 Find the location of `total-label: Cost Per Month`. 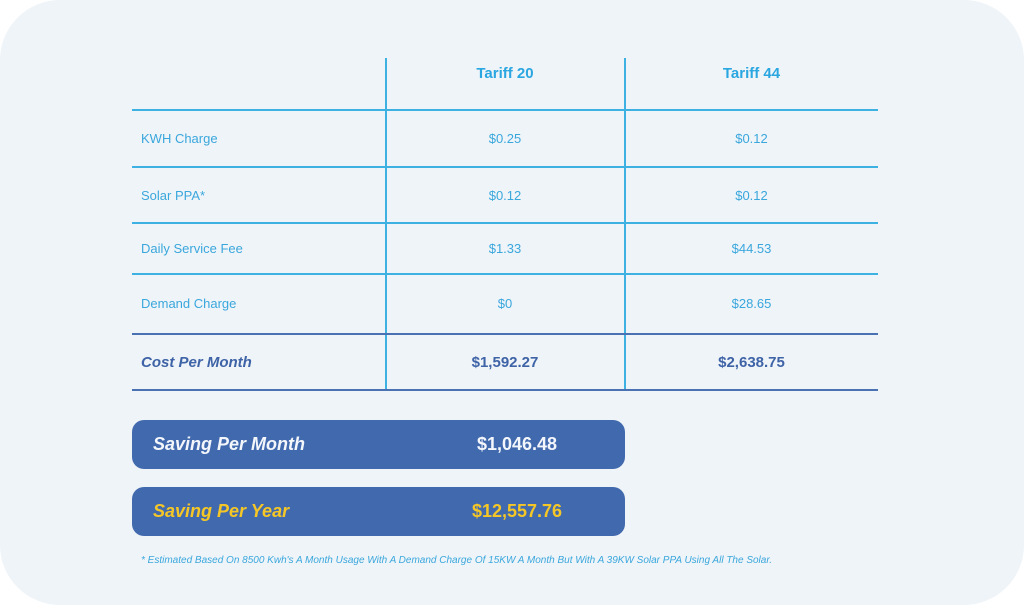

total-label: Cost Per Month is located at coordinates (196, 362).